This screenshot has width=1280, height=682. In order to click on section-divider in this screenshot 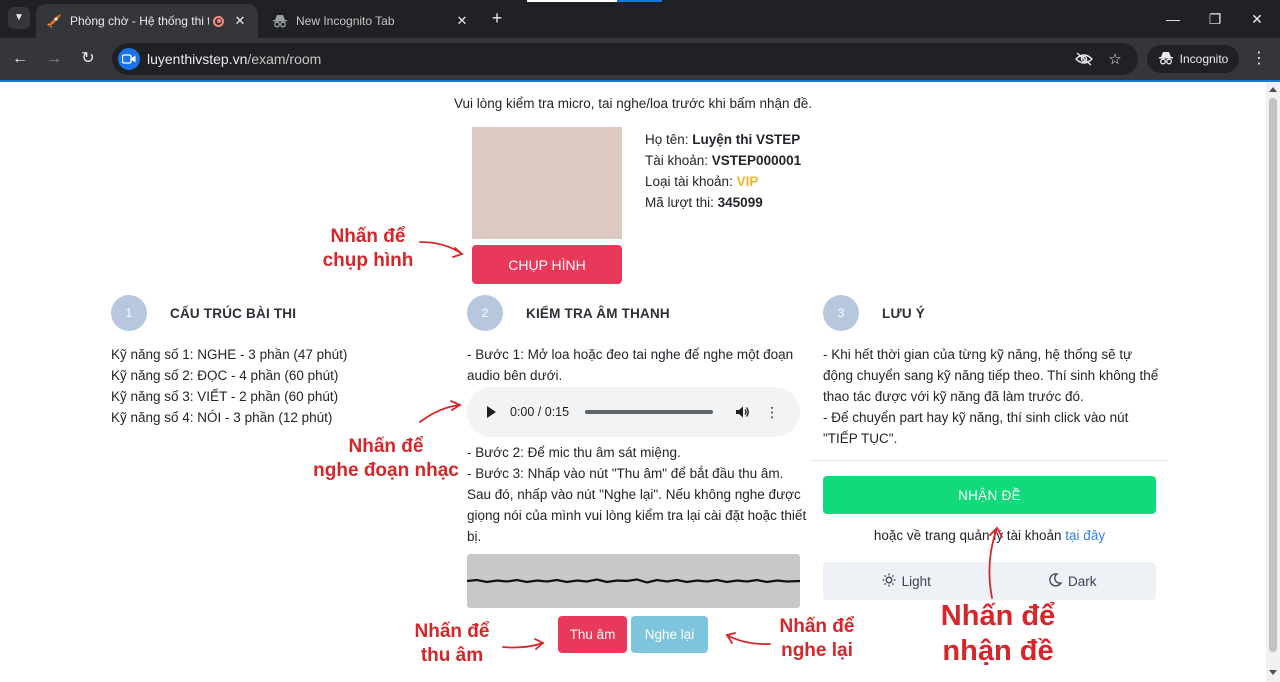, I will do `click(990, 460)`.